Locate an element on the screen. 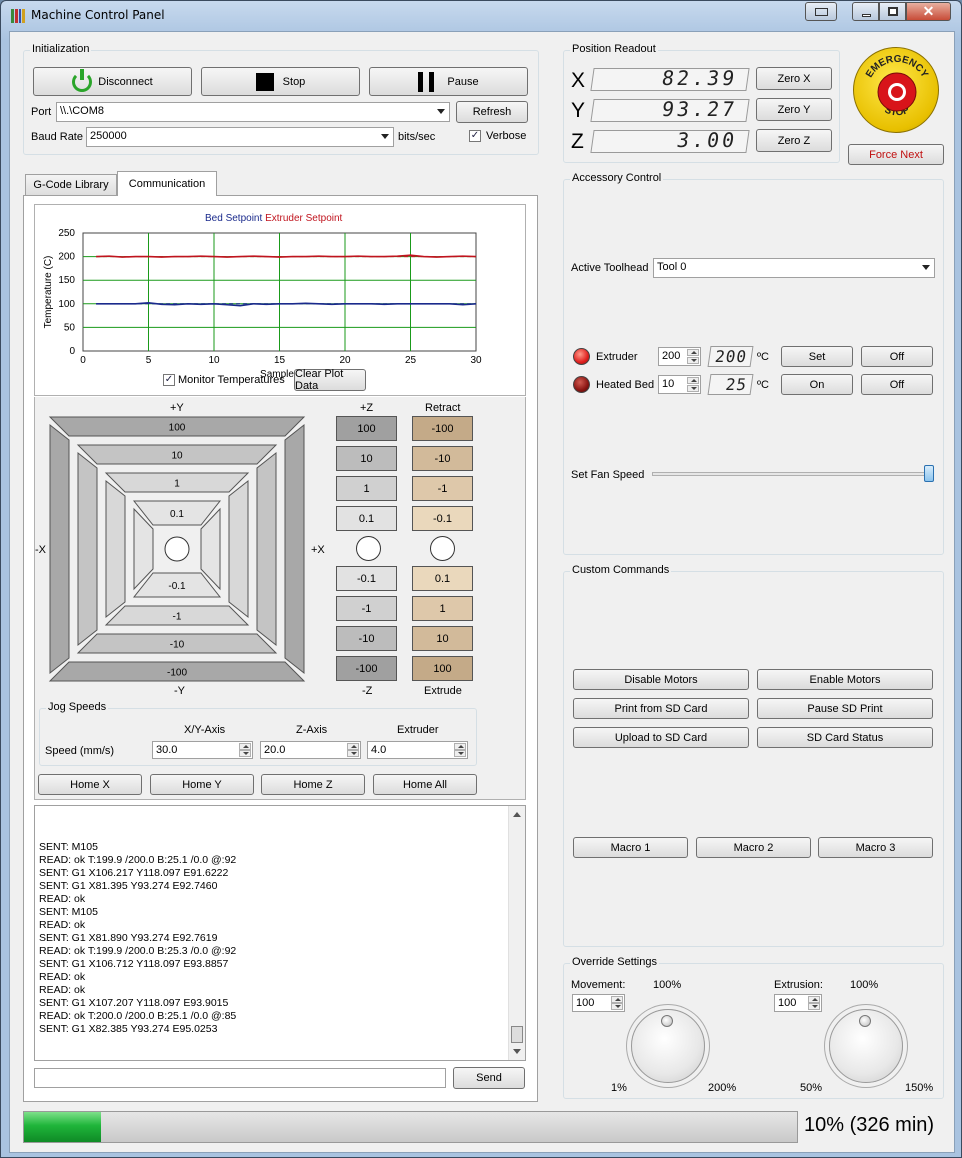 The image size is (962, 1158). close-button: ✕ is located at coordinates (928, 11).